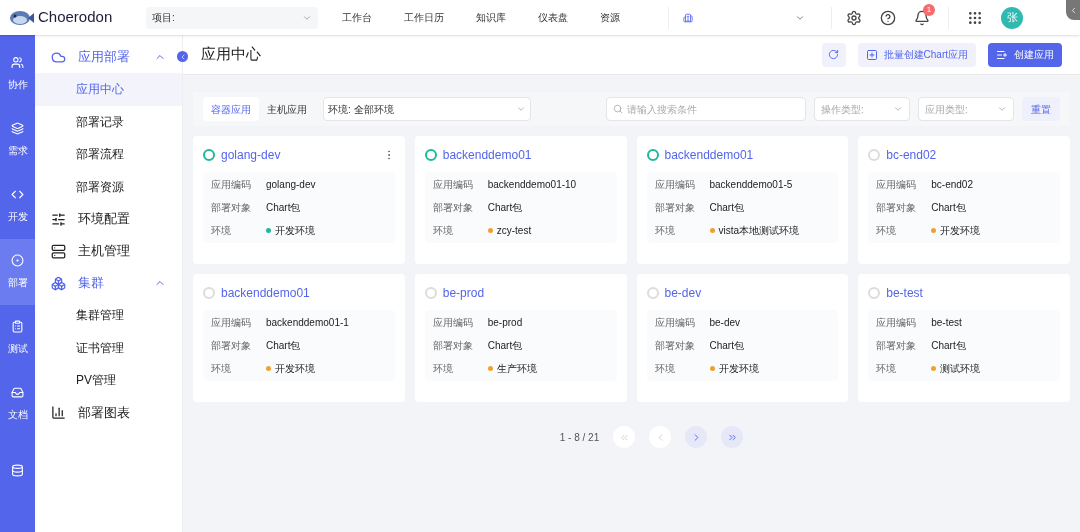  I want to click on app-card: be-test 应用编码 be-test 部署对象 Chart包 环境 测试环境, so click(964, 338).